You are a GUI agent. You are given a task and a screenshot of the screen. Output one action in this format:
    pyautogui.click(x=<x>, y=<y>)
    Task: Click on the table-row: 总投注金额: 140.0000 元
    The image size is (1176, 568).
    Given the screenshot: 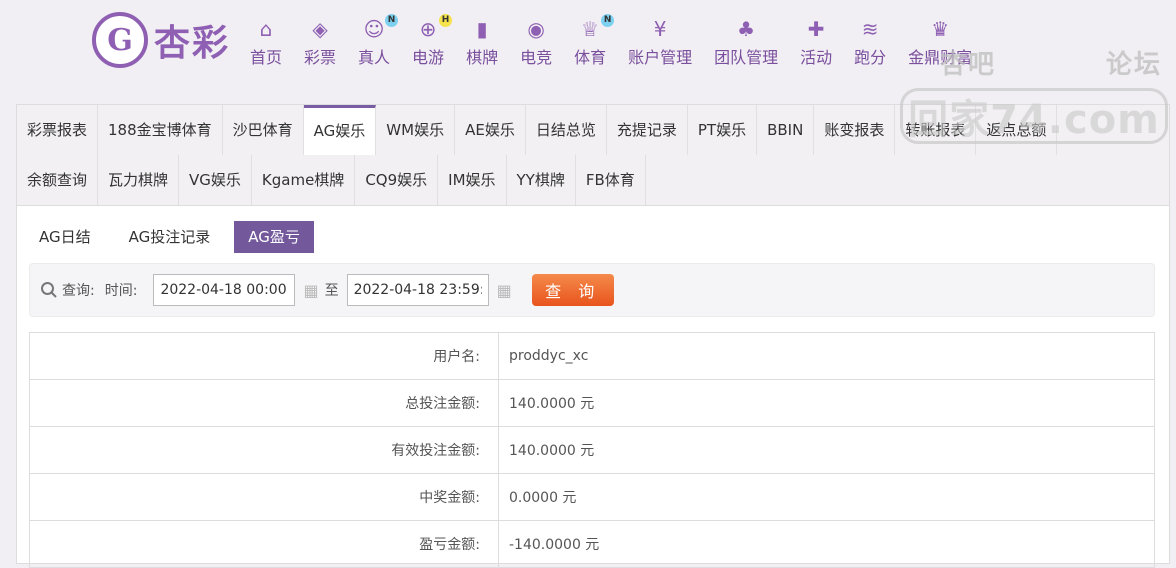 What is the action you would take?
    pyautogui.click(x=592, y=403)
    